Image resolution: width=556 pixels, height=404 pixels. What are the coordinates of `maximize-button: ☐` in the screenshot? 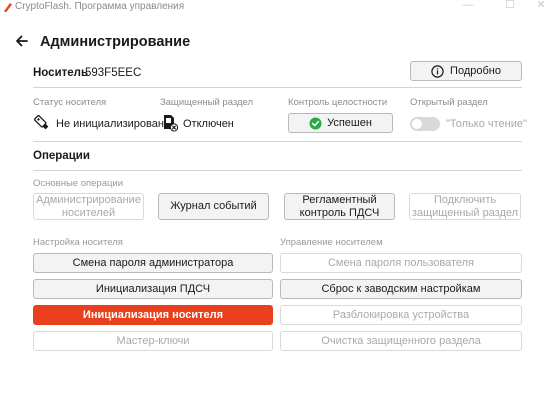 It's located at (510, 6).